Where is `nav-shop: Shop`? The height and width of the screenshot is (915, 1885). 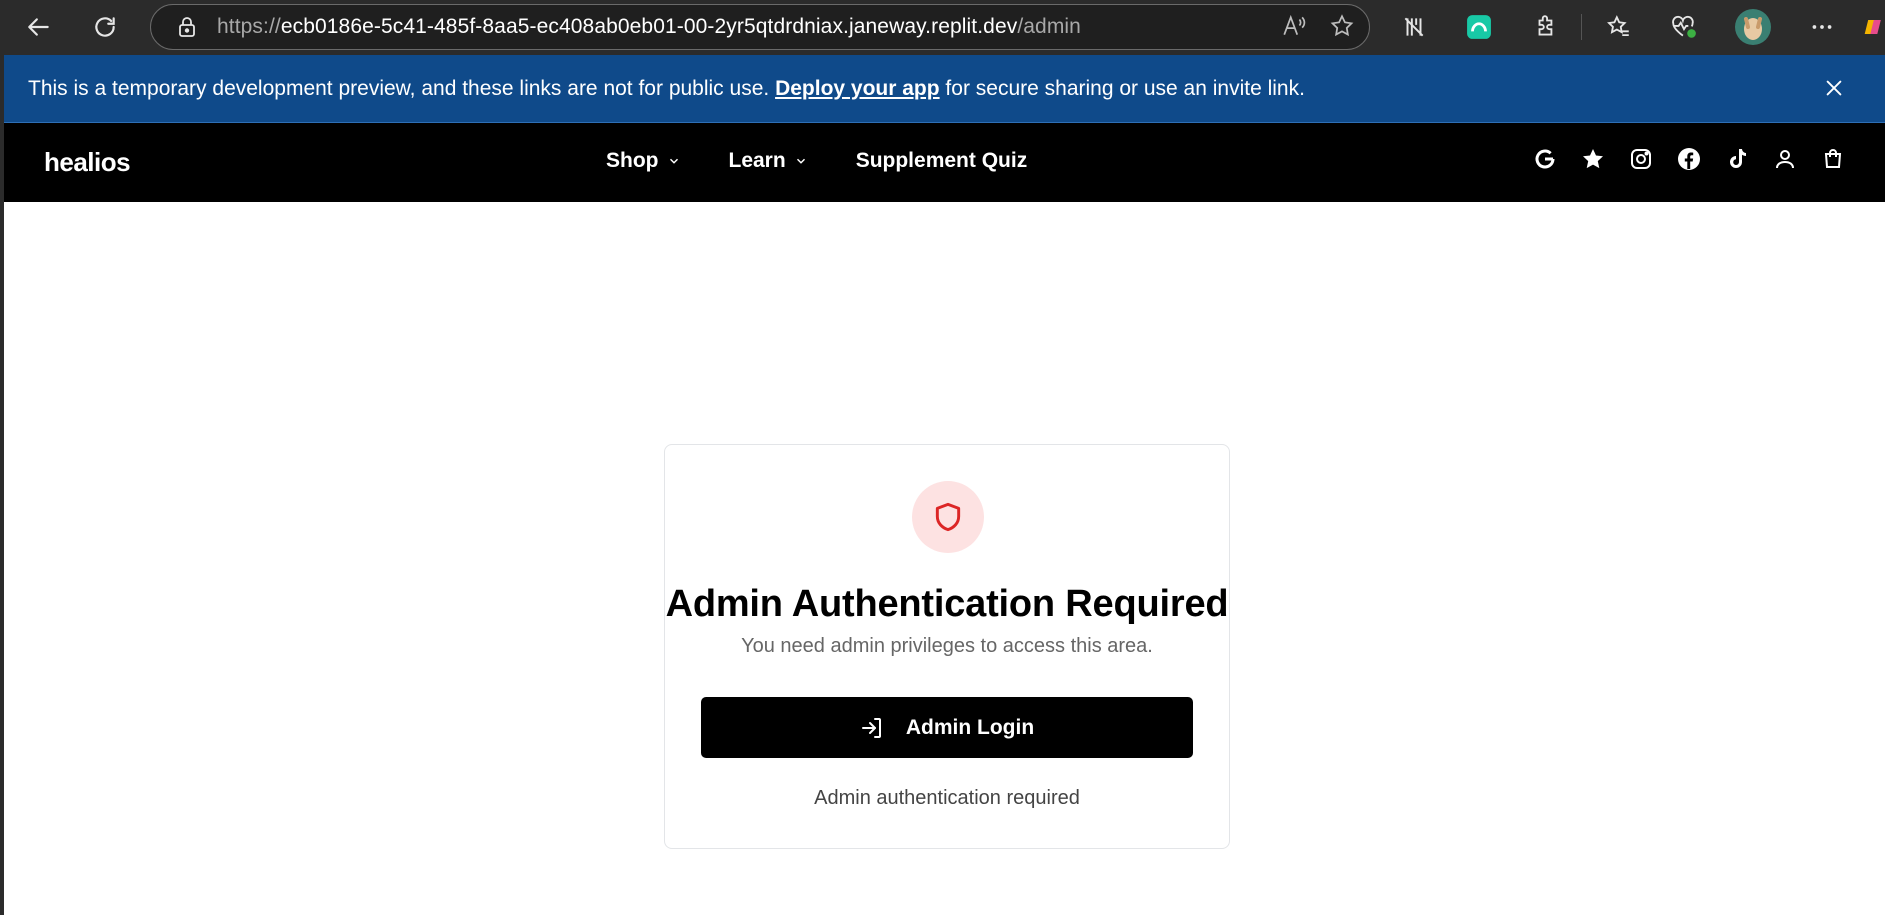
nav-shop: Shop is located at coordinates (643, 161).